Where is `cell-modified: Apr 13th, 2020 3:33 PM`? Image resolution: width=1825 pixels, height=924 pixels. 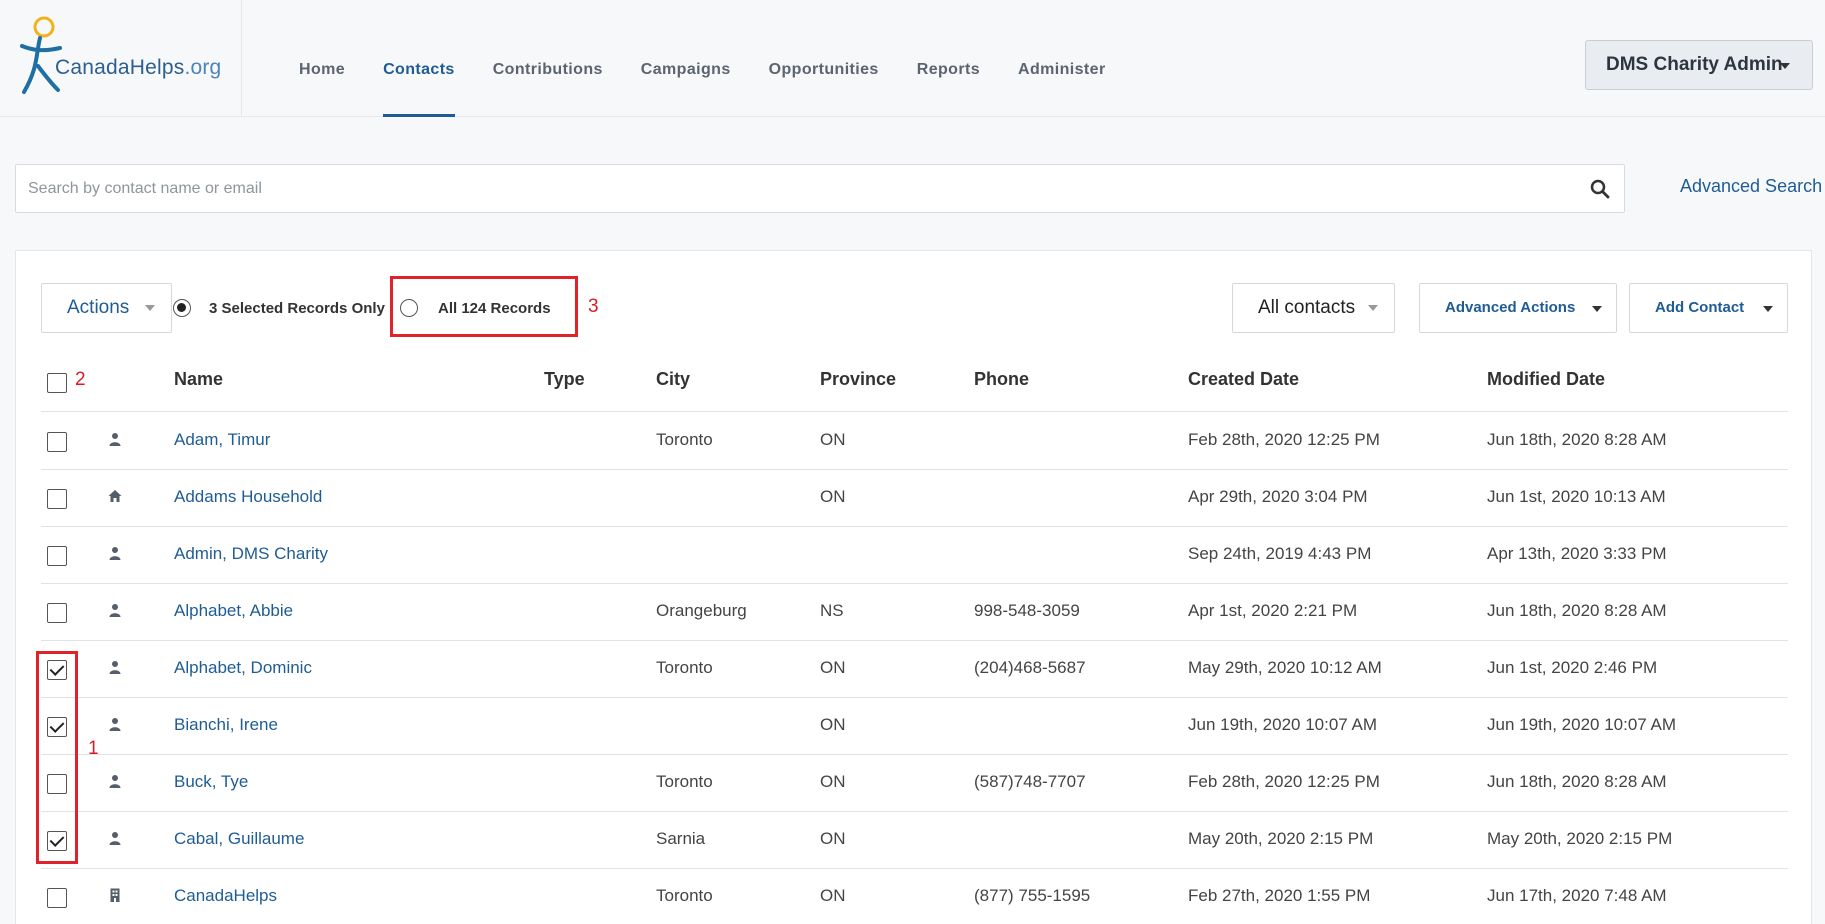 cell-modified: Apr 13th, 2020 3:33 PM is located at coordinates (1577, 553).